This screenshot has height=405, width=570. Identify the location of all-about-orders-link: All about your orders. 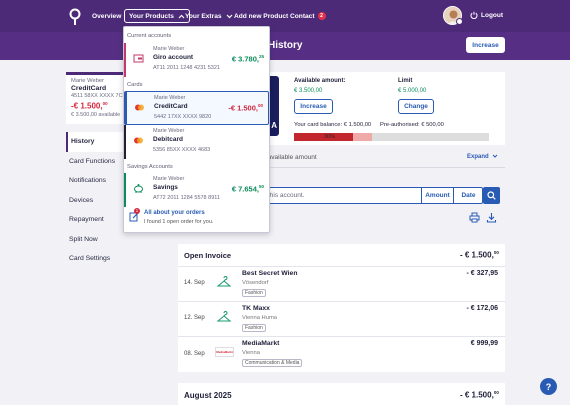
(174, 213).